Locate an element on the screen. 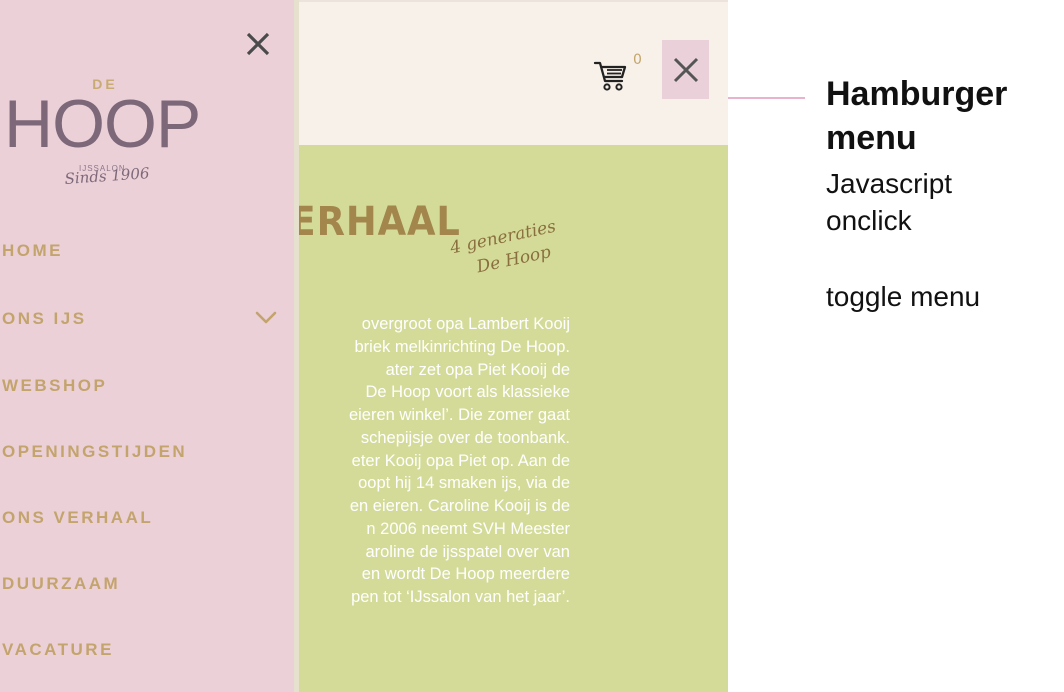 The height and width of the screenshot is (692, 1064). story-line: aroline de ijsspatel over van is located at coordinates (467, 551).